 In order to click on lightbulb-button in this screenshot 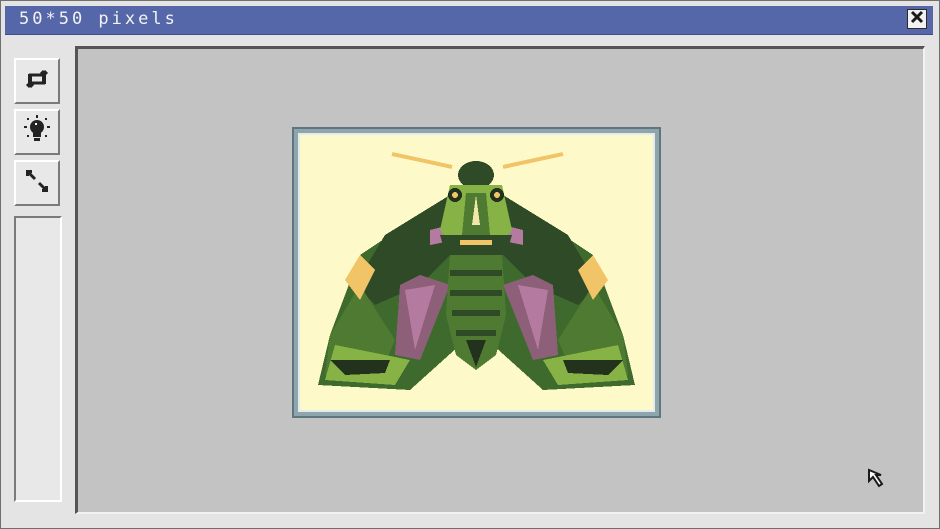, I will do `click(37, 132)`.